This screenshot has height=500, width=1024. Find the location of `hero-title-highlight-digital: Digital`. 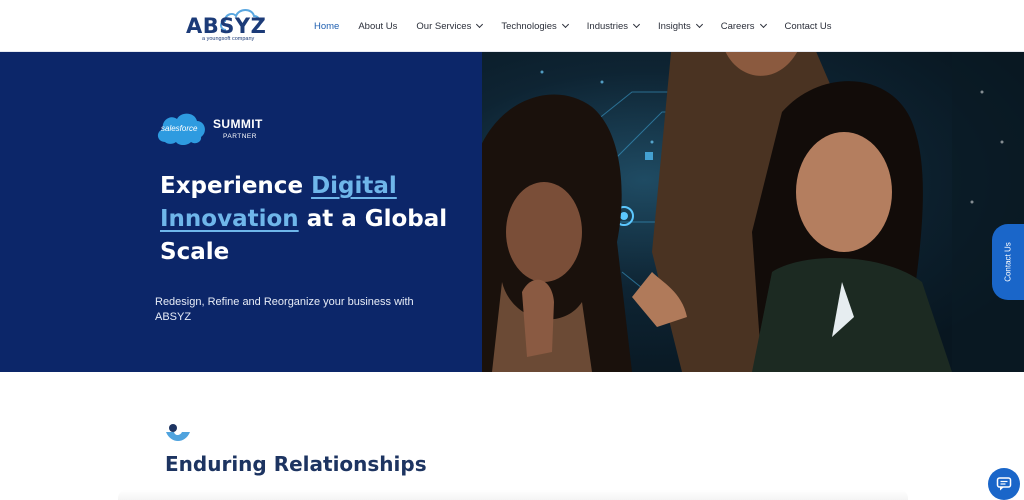

hero-title-highlight-digital: Digital is located at coordinates (354, 186).